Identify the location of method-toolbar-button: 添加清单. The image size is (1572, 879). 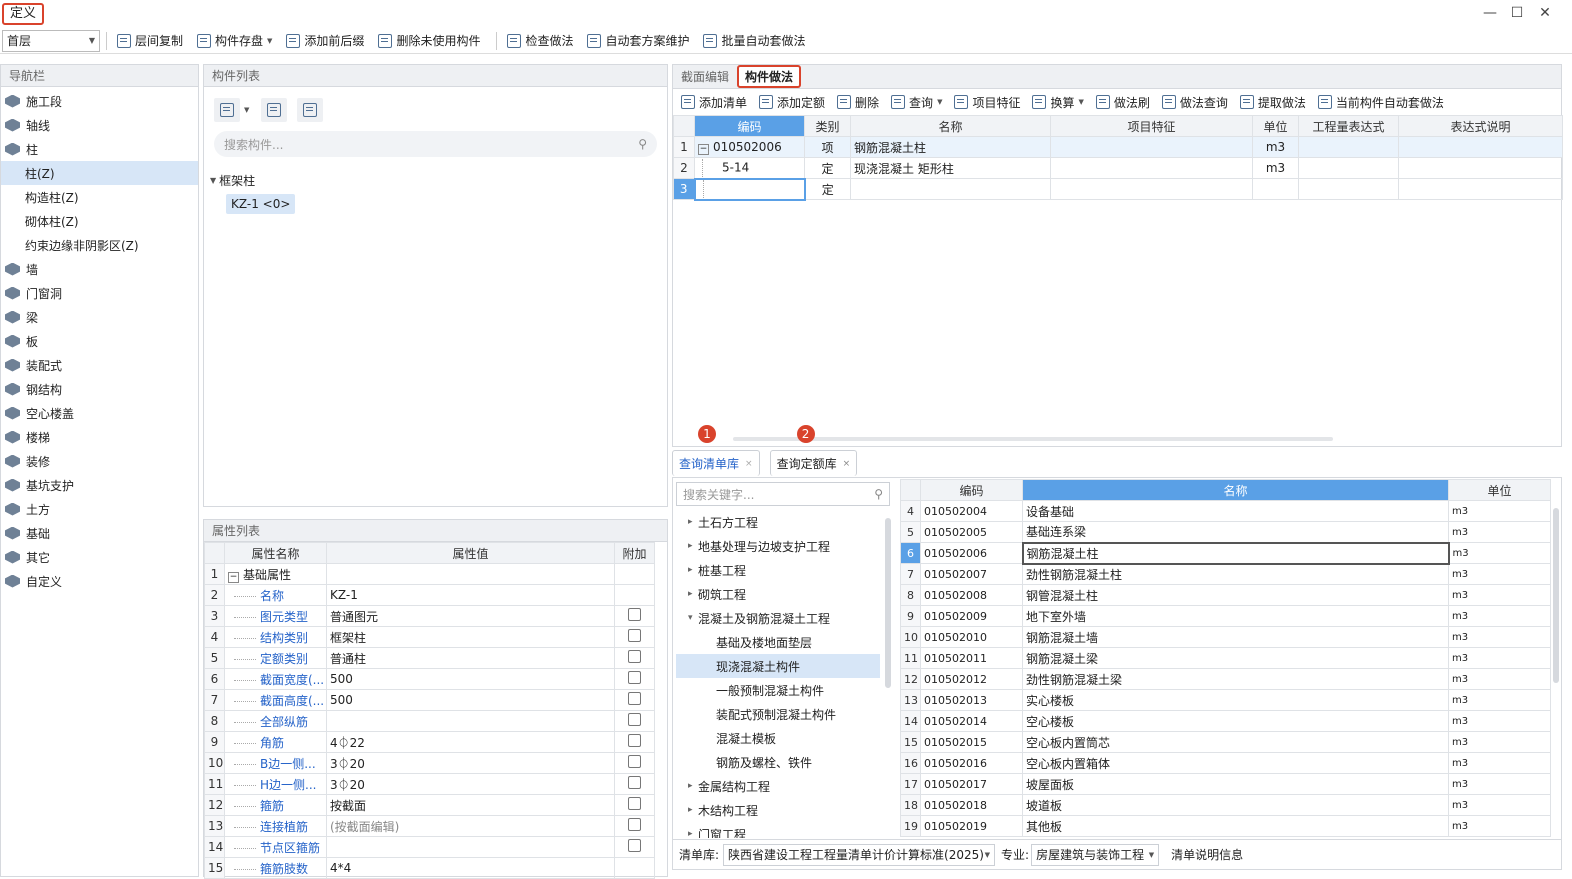
(714, 102).